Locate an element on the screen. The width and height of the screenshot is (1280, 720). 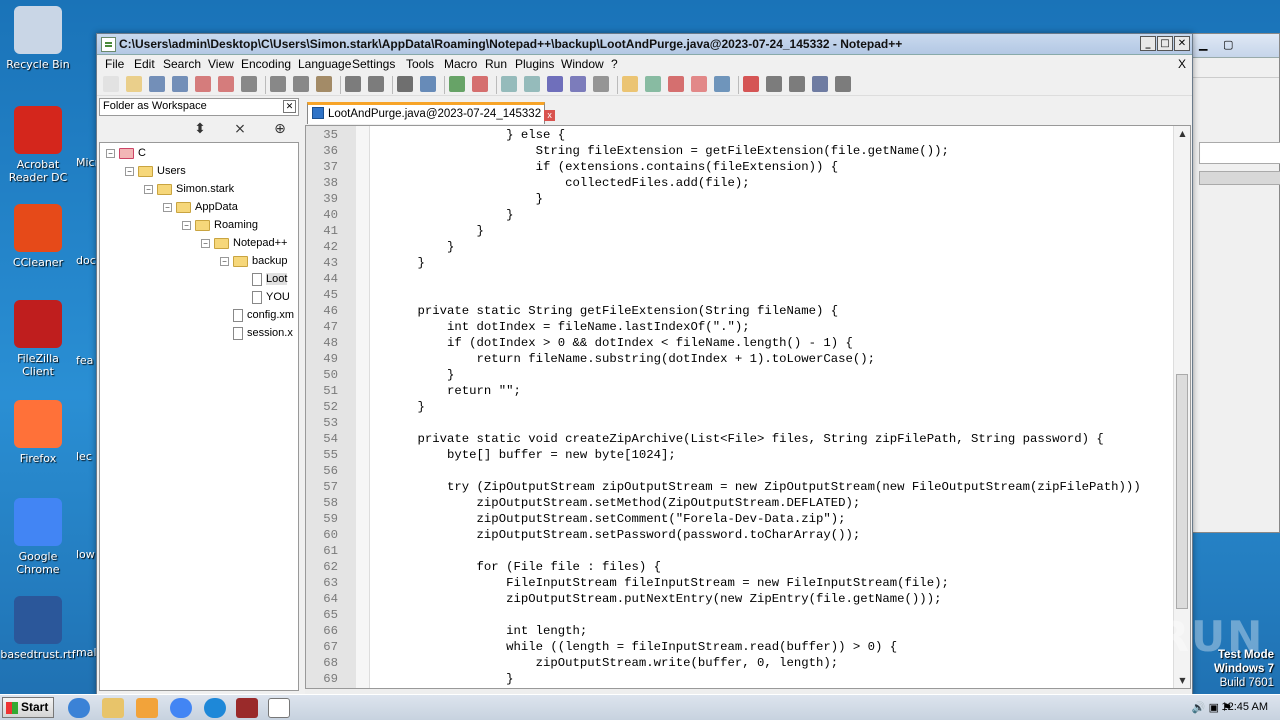
code-line: 35 } else { is located at coordinates (741, 135).